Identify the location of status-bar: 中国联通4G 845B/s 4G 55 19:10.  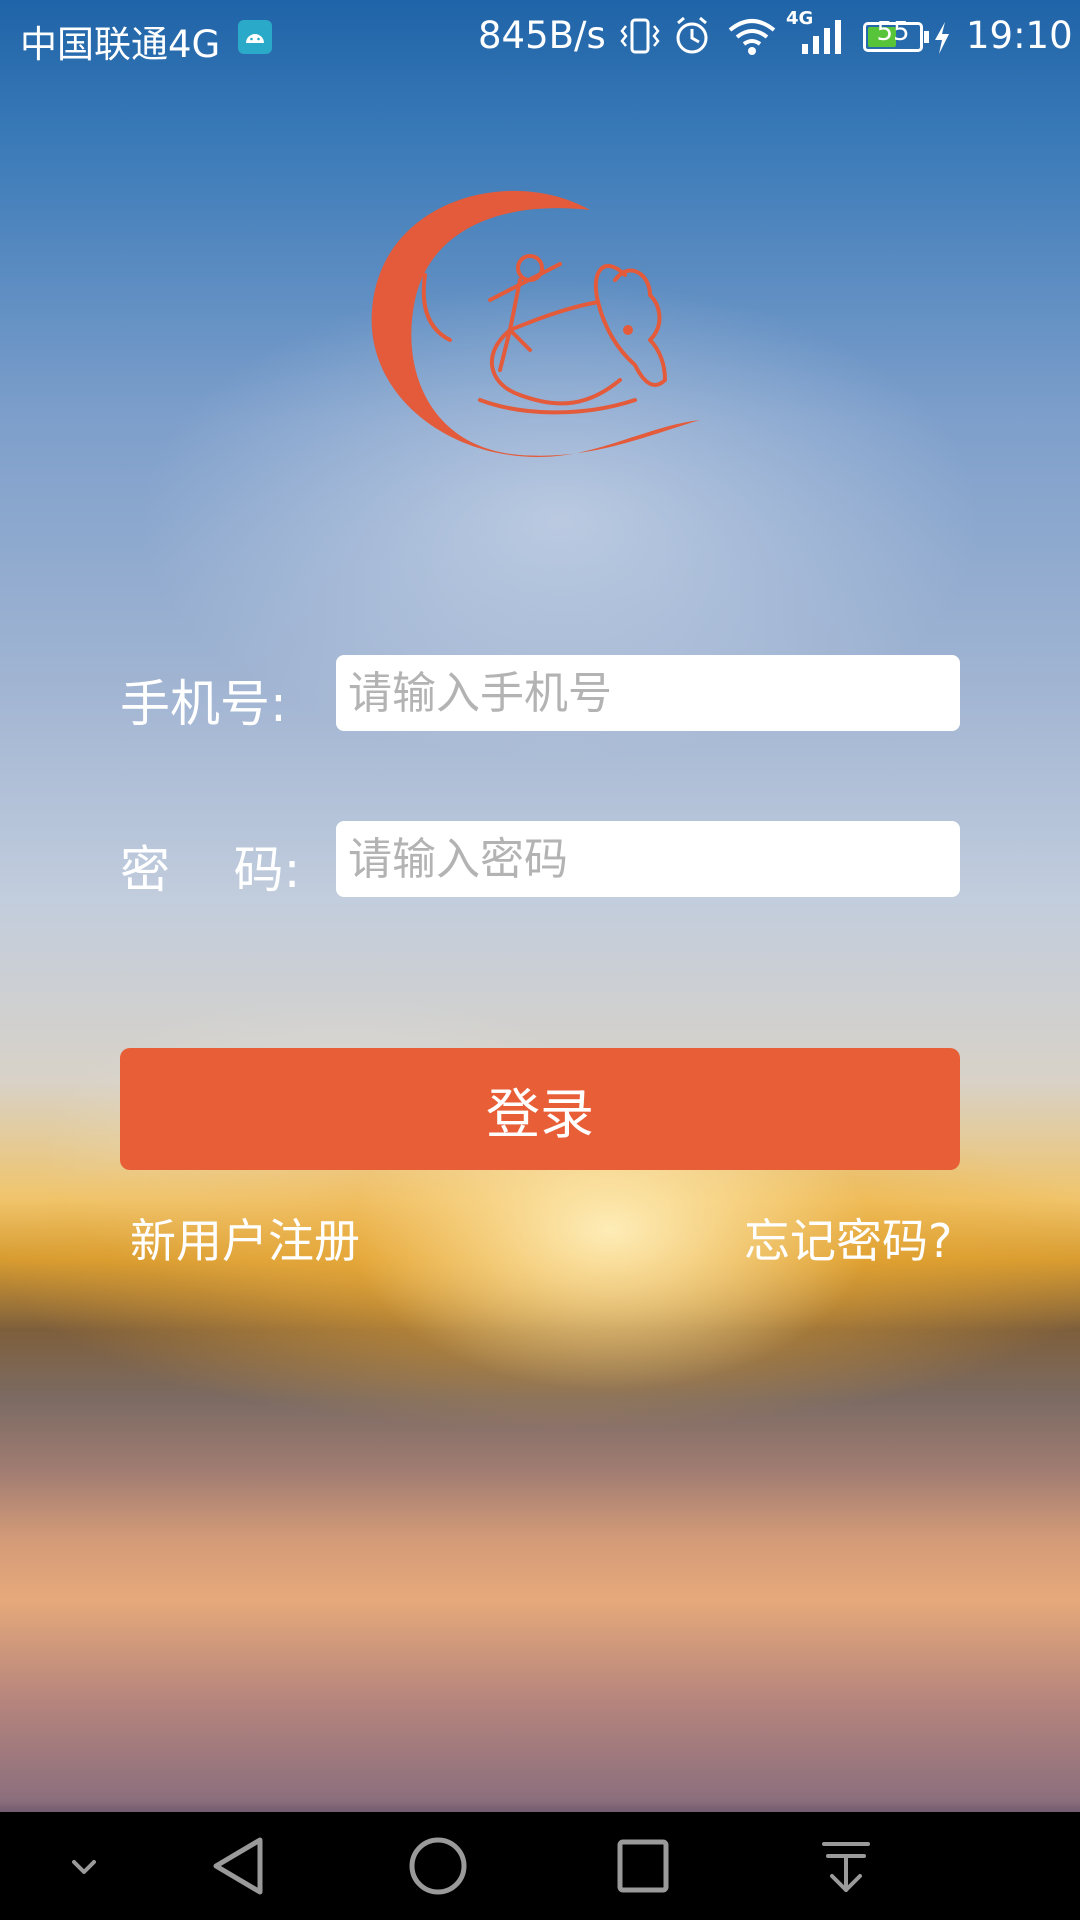
(540, 37).